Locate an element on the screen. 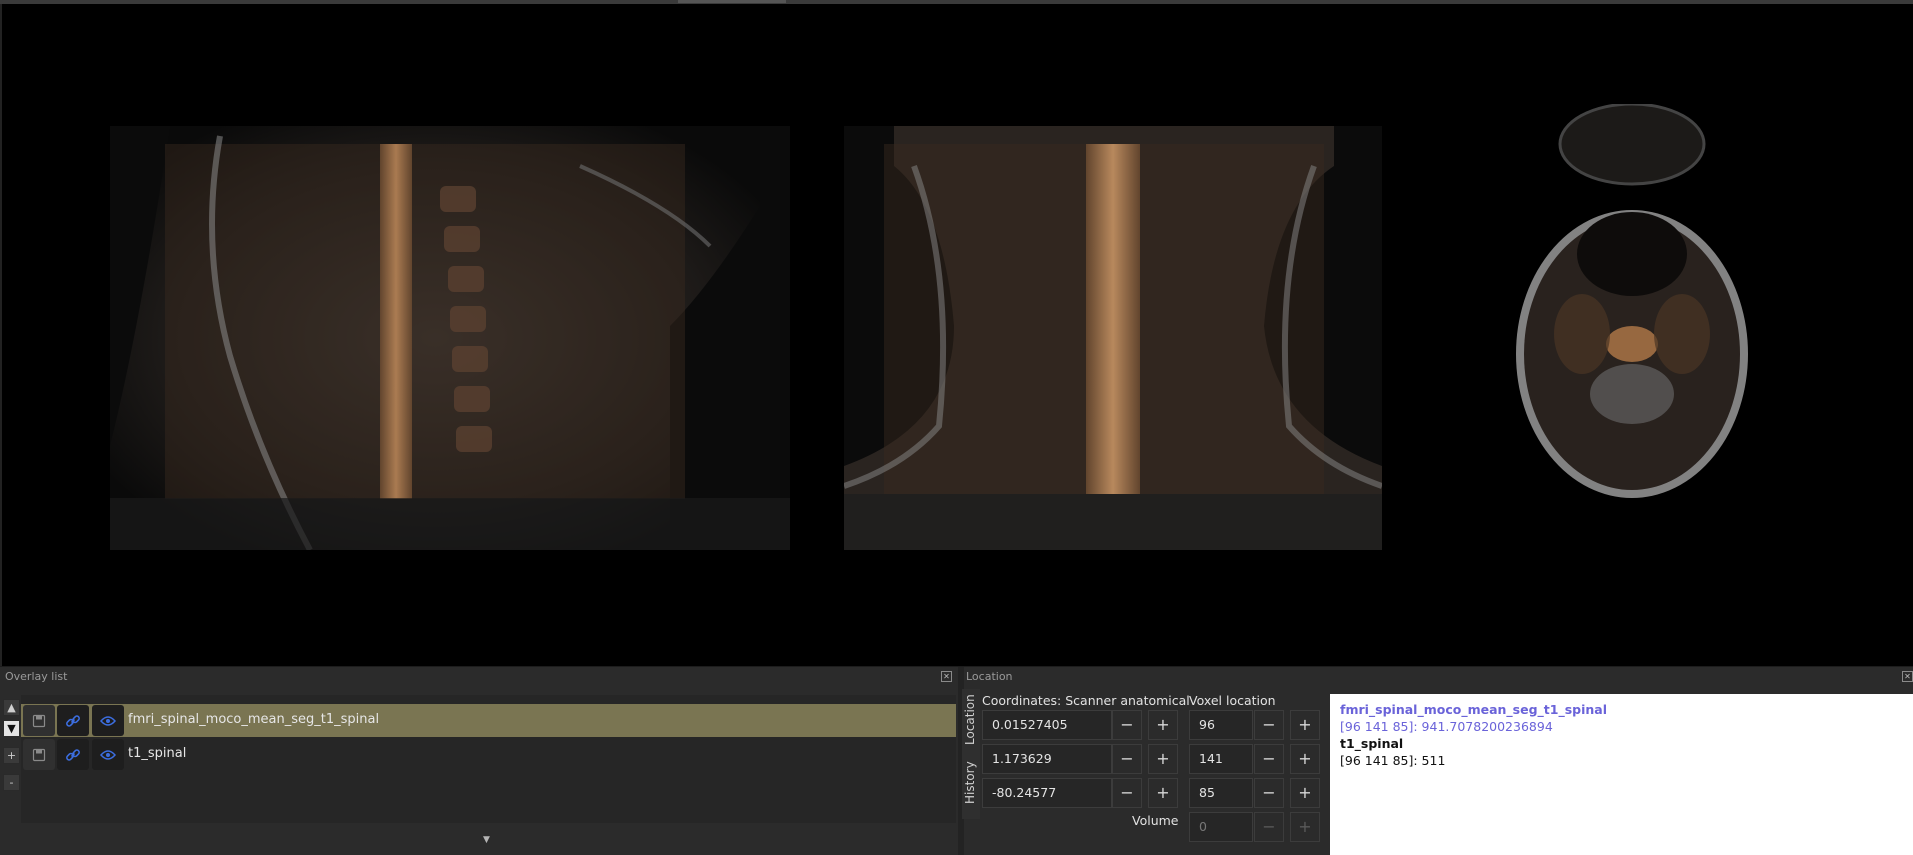 The height and width of the screenshot is (855, 1913). tab-location: Location is located at coordinates (971, 720).